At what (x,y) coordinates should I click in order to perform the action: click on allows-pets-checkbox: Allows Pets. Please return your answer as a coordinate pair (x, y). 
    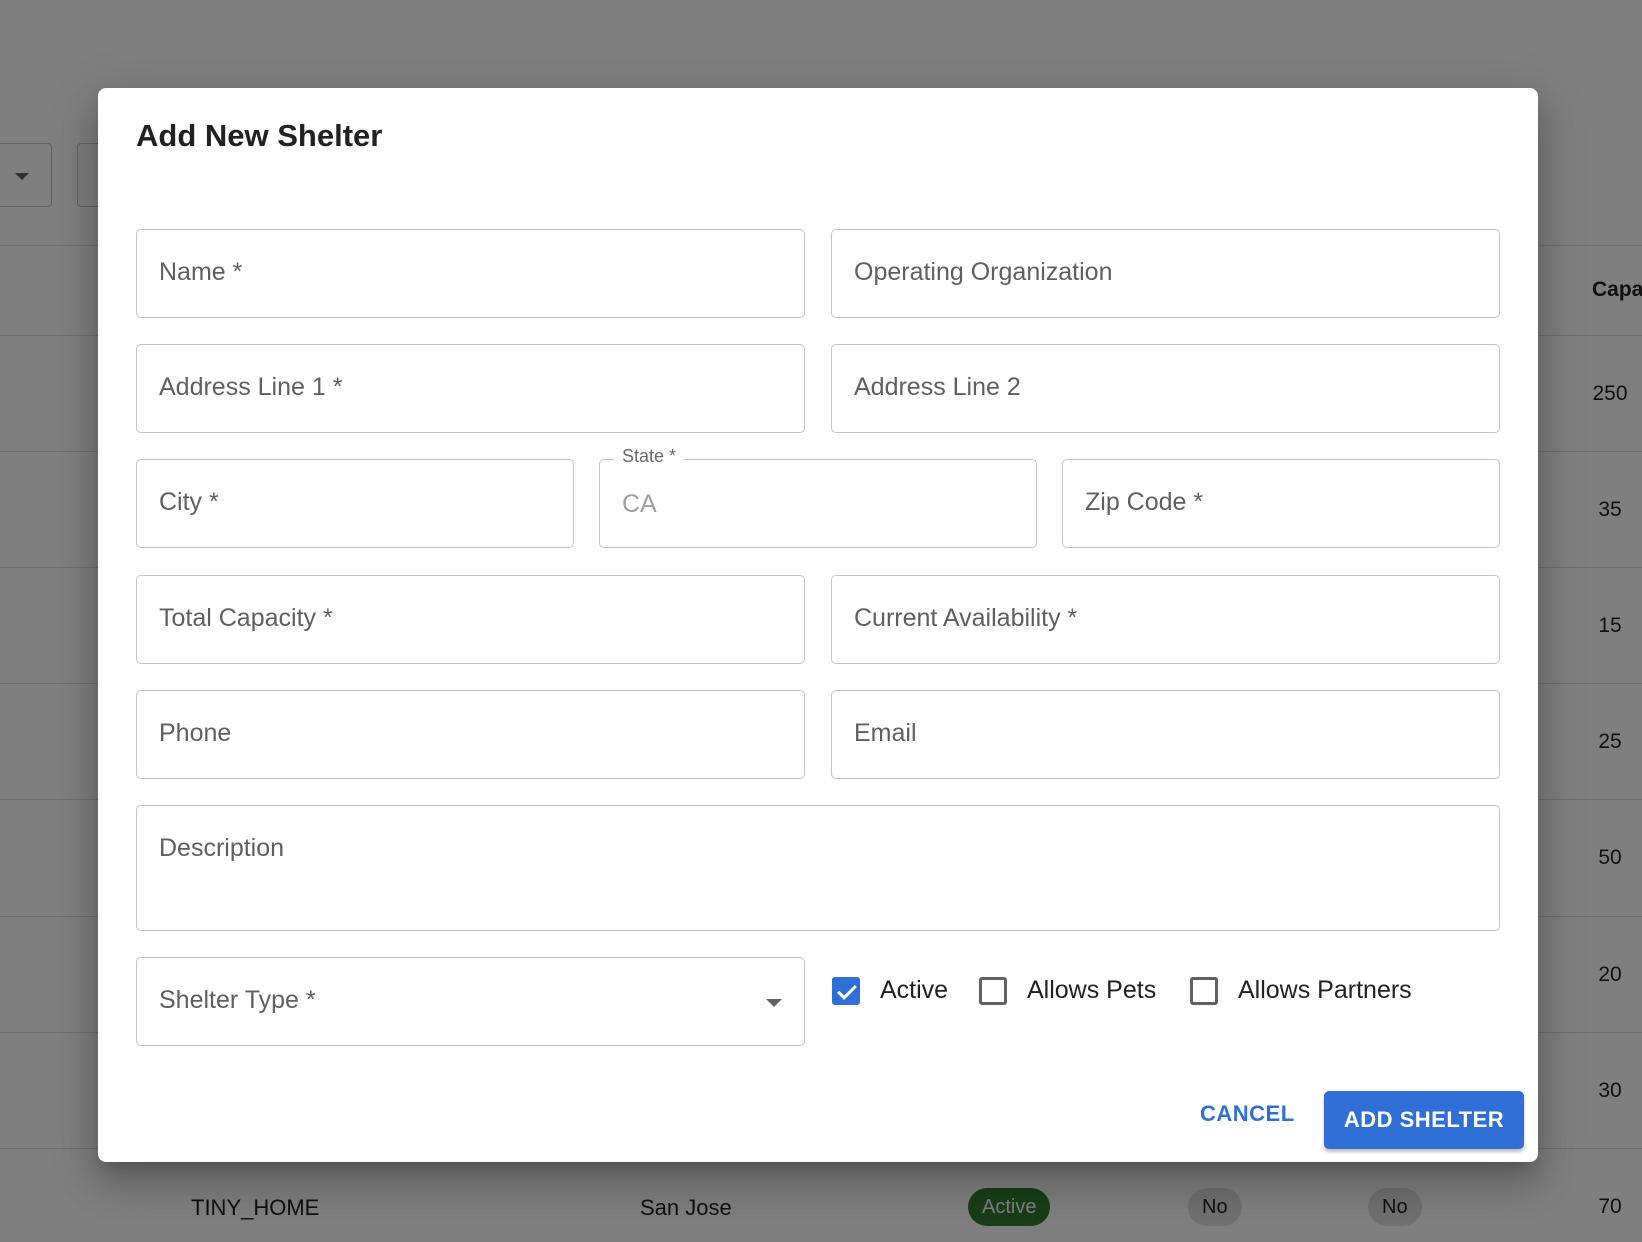
    Looking at the image, I should click on (1067, 990).